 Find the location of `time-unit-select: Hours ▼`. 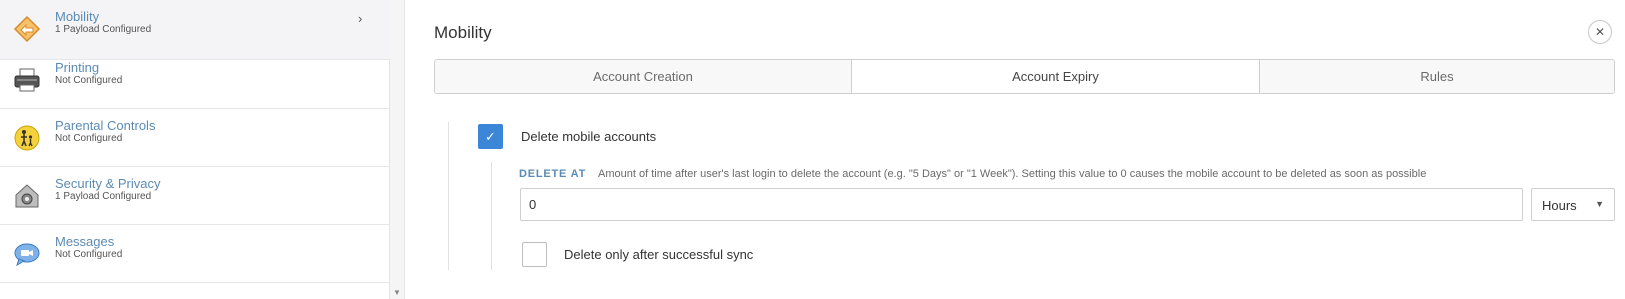

time-unit-select: Hours ▼ is located at coordinates (1573, 204).